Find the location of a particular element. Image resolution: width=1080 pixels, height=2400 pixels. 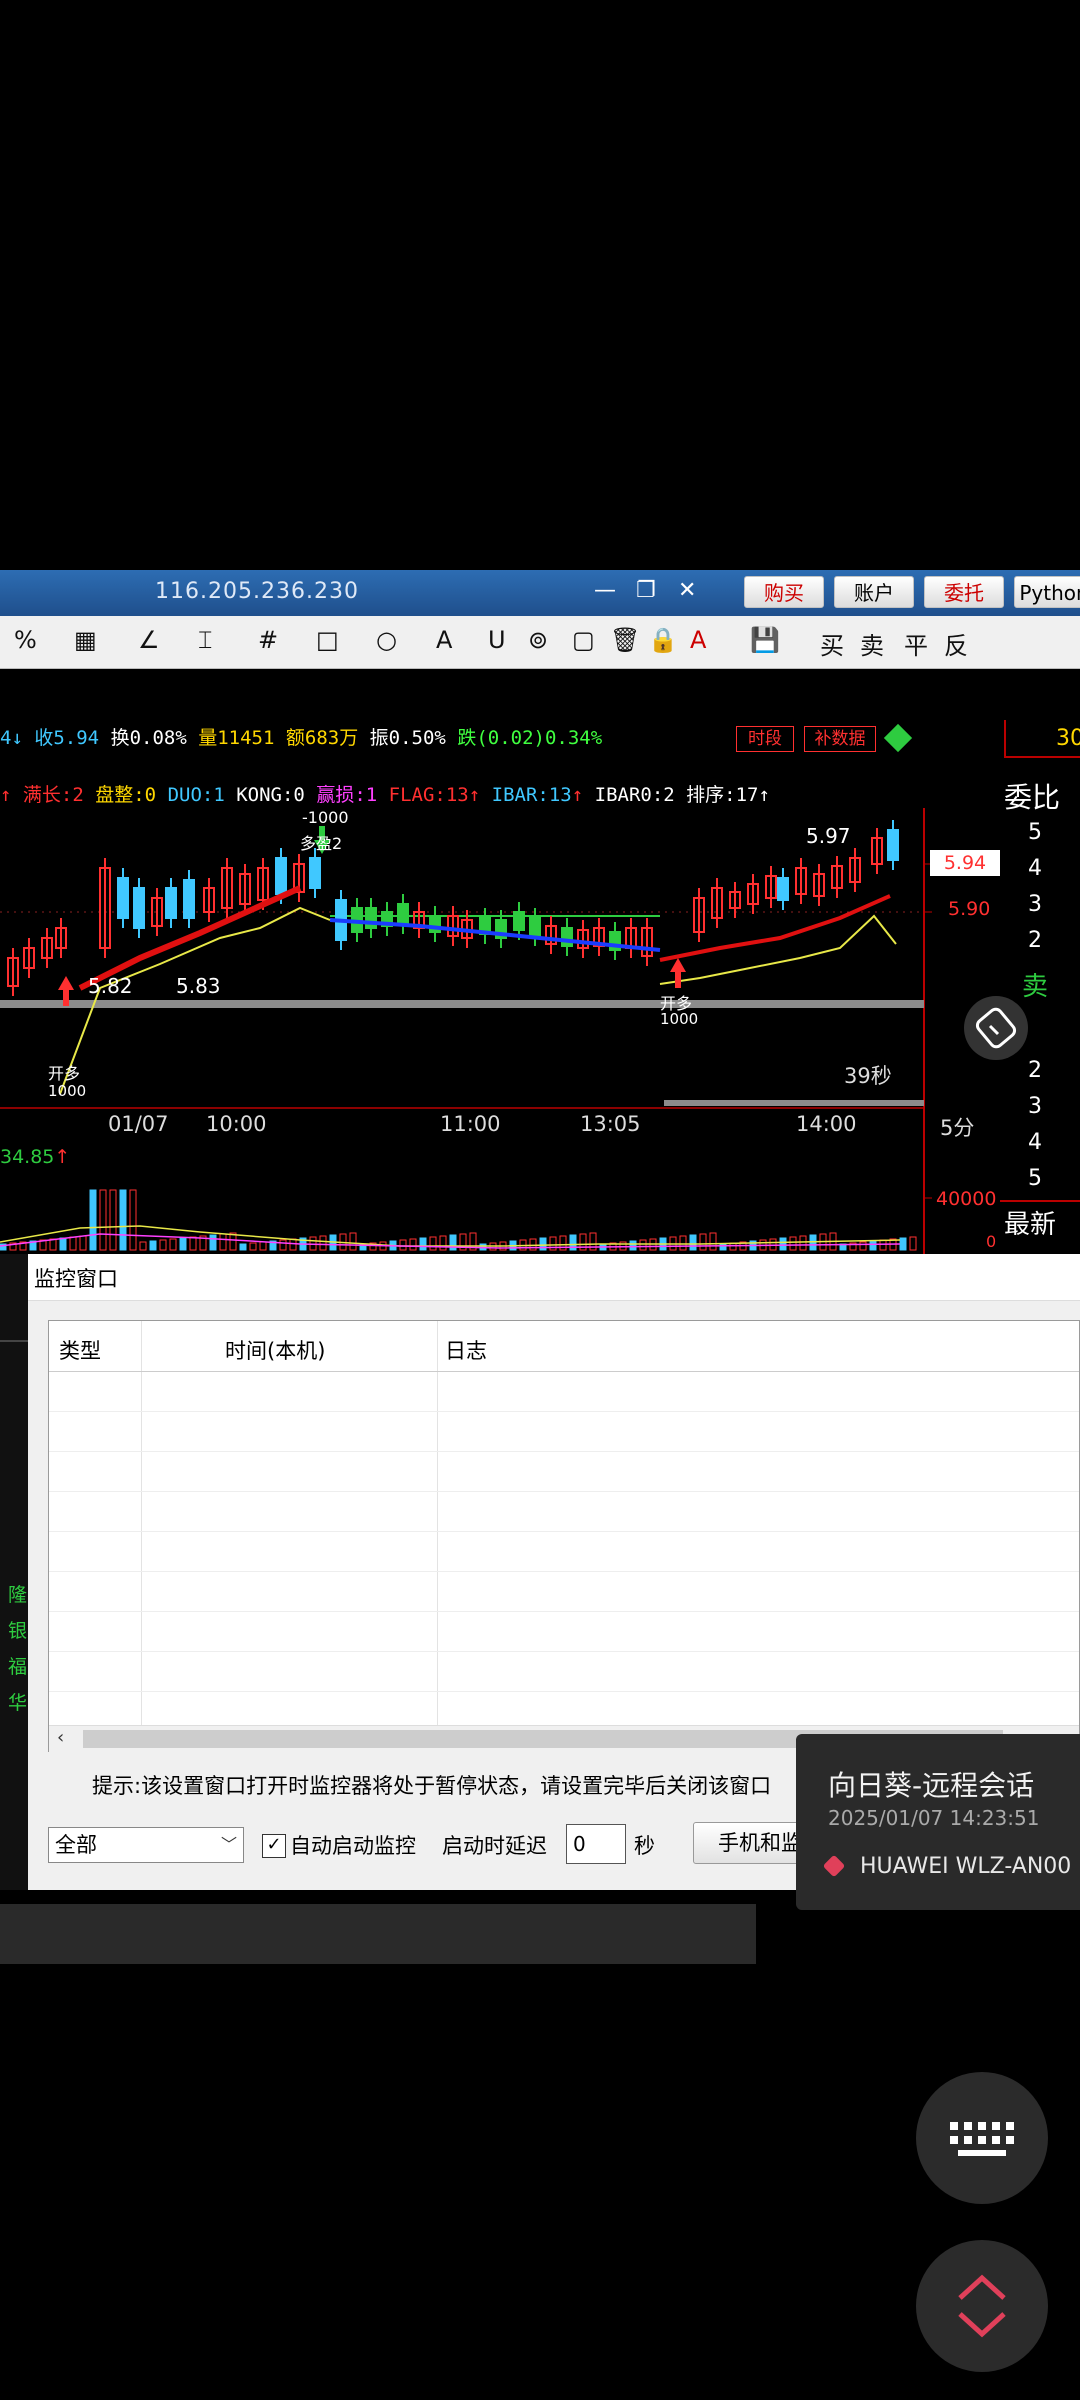

ask-level: 2 is located at coordinates (1035, 940).